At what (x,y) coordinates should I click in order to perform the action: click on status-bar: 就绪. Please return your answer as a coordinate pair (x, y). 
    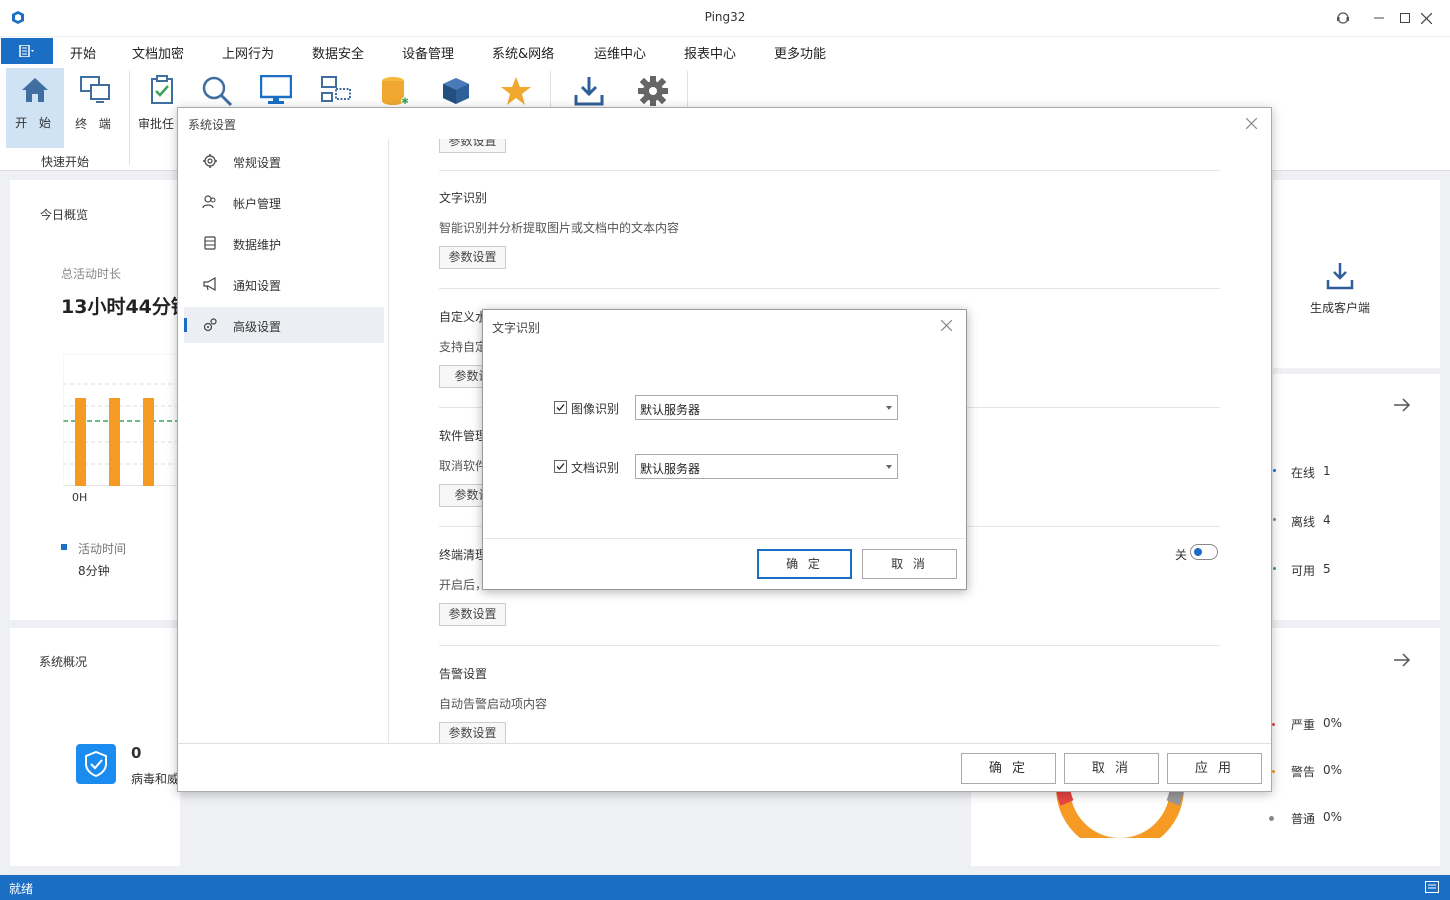
    Looking at the image, I should click on (725, 887).